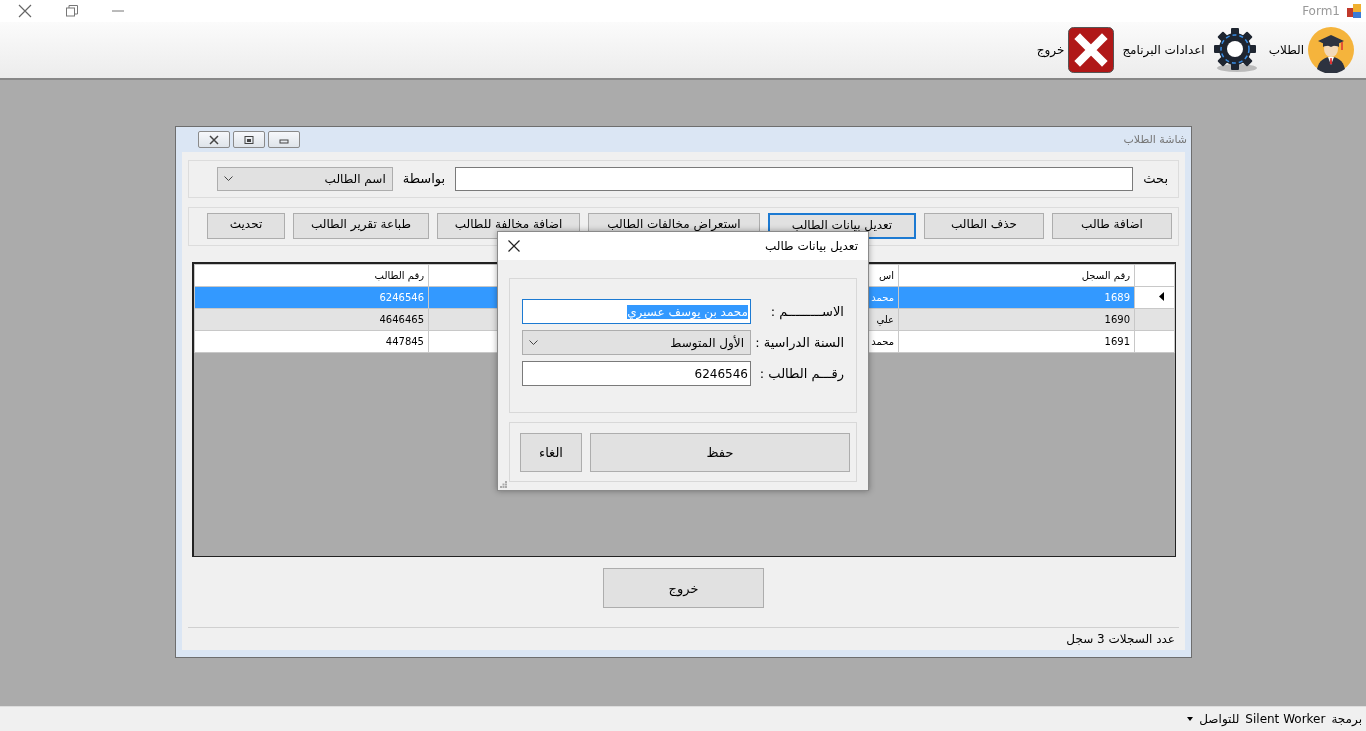 This screenshot has width=1366, height=731. I want to click on save-button: حفظ, so click(720, 452).